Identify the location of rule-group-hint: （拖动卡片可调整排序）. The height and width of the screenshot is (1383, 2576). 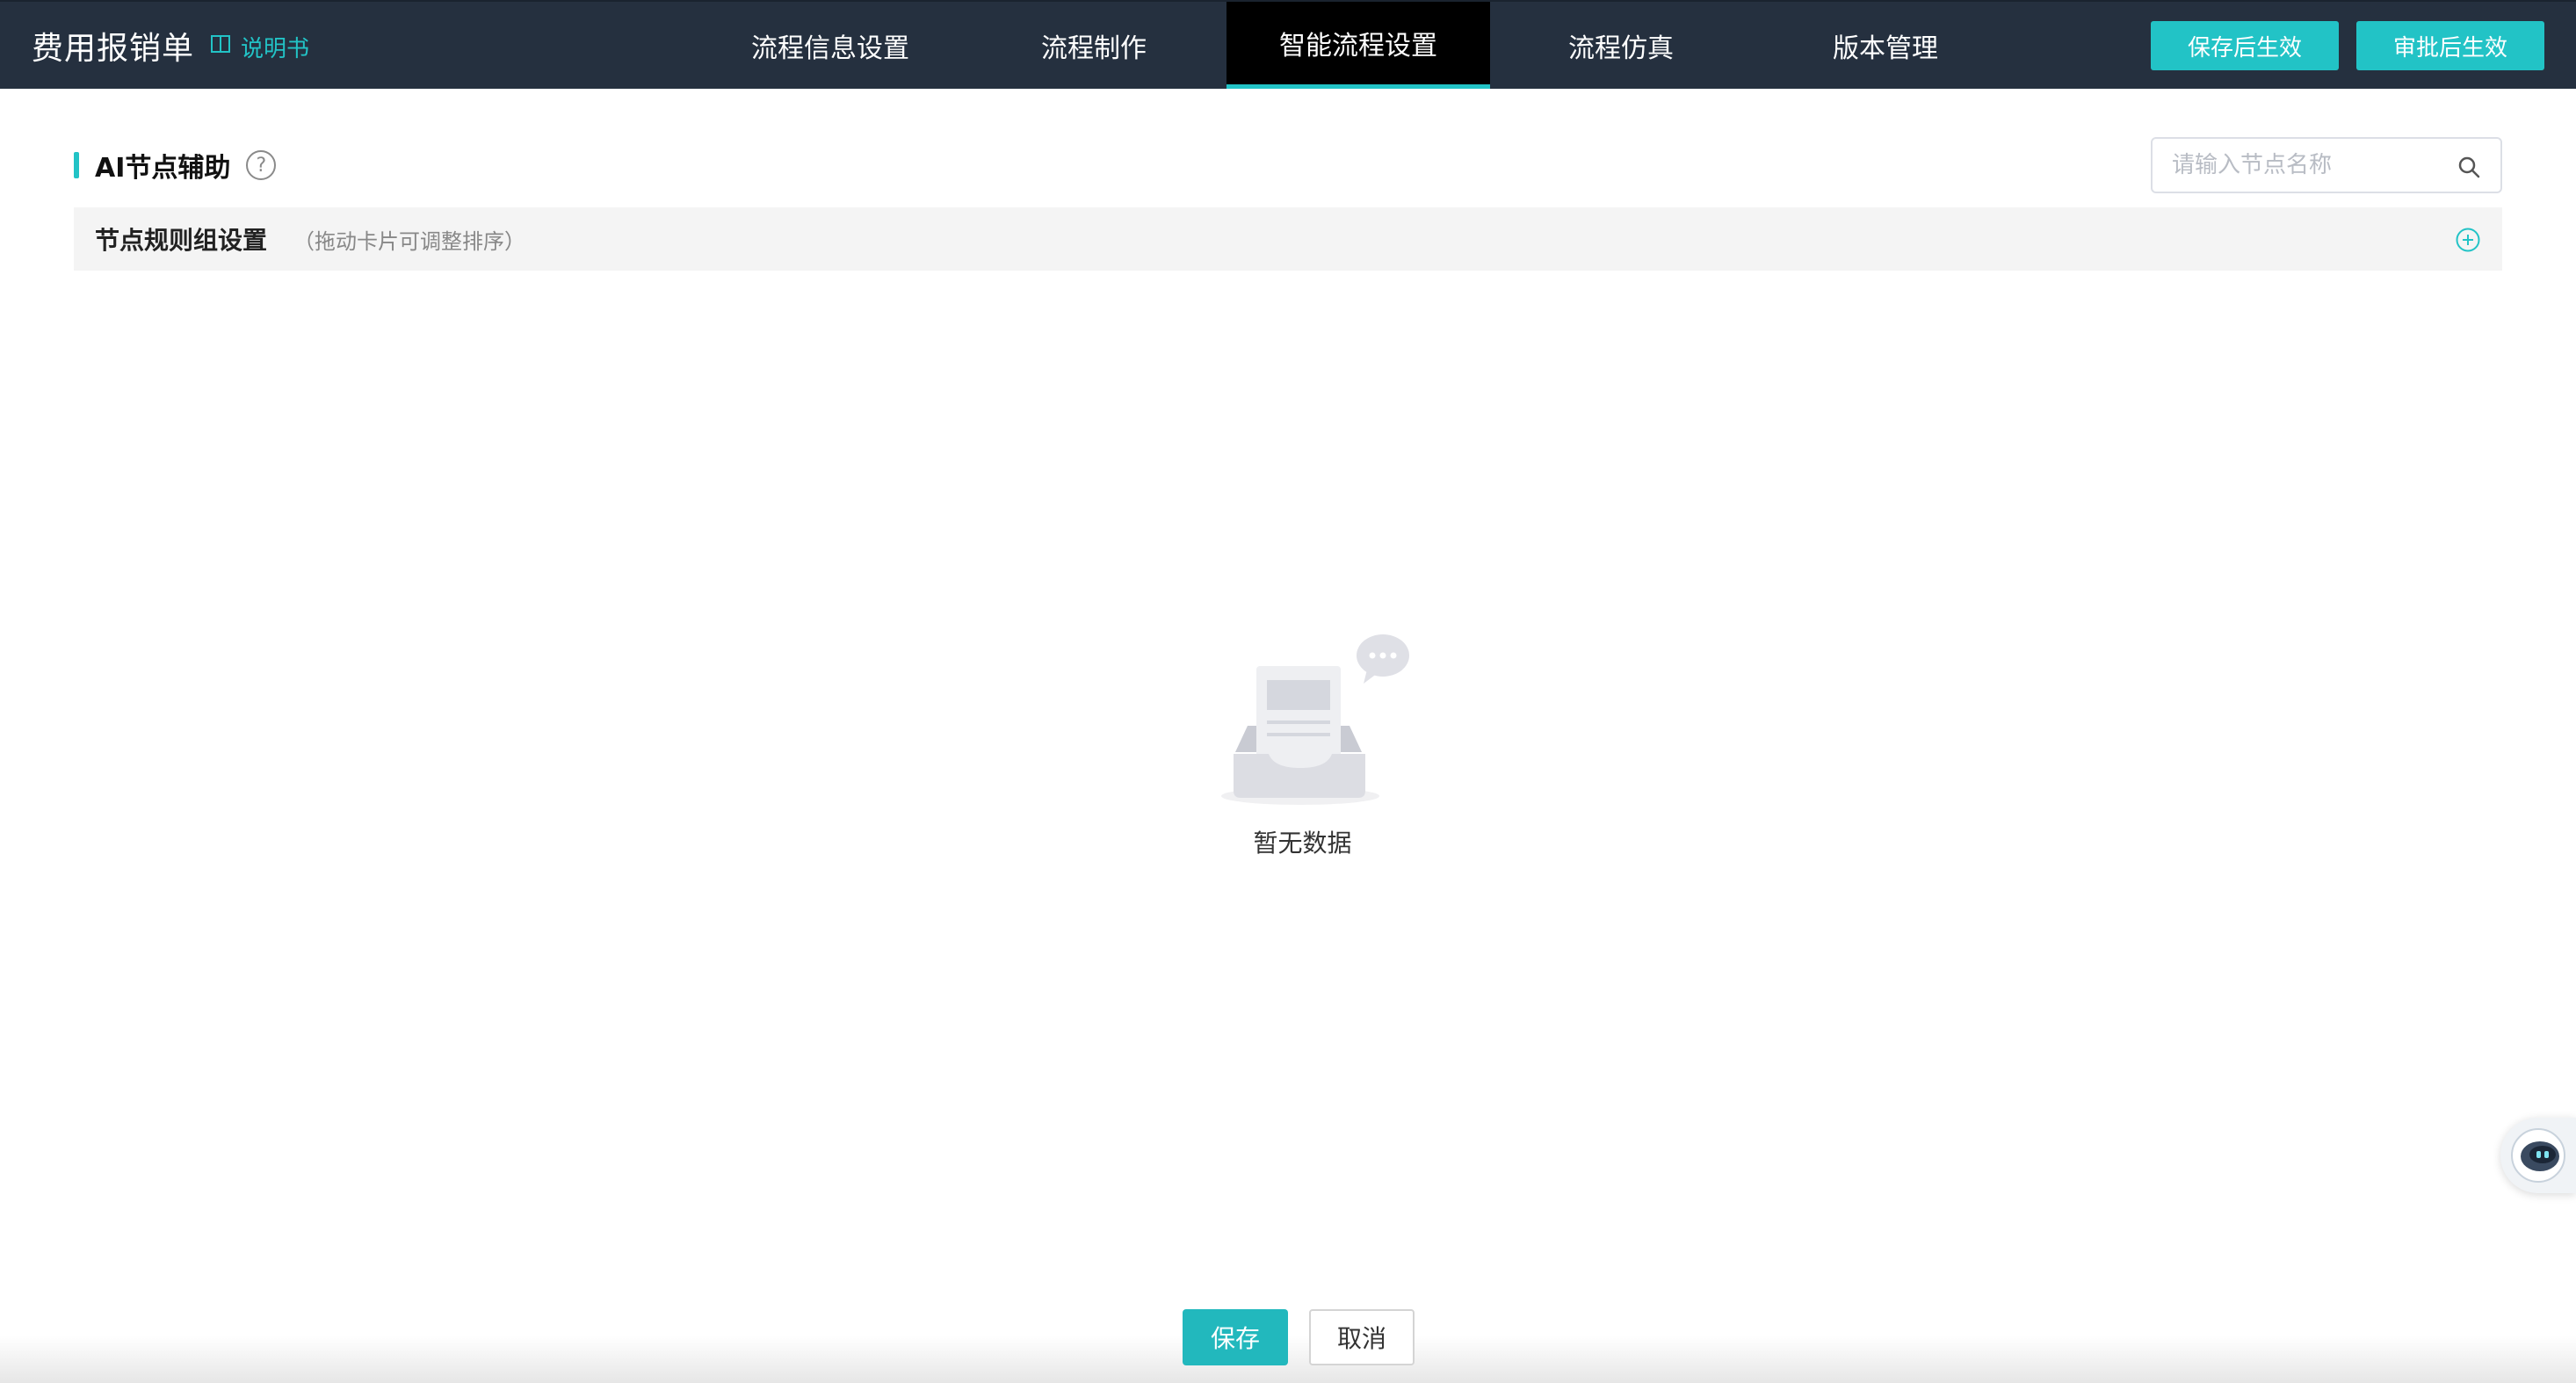
(409, 241).